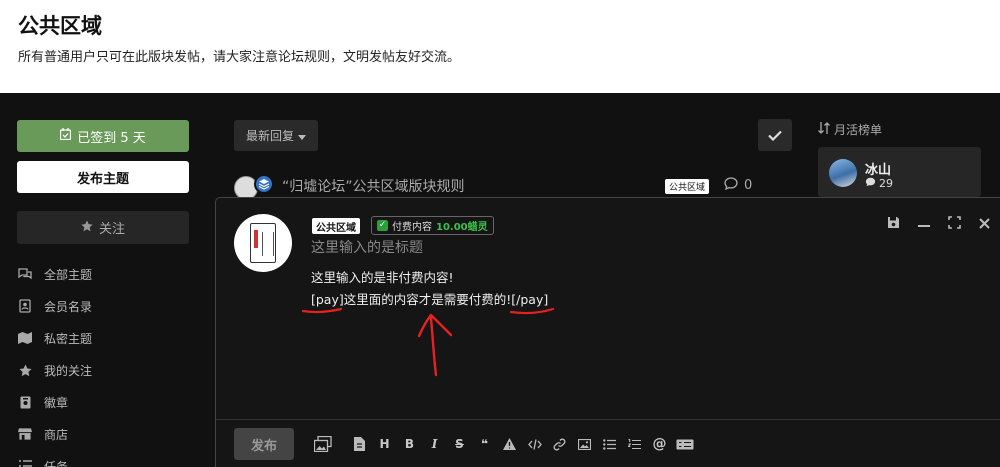 This screenshot has height=467, width=1000. Describe the element at coordinates (559, 444) in the screenshot. I see `link-icon` at that location.